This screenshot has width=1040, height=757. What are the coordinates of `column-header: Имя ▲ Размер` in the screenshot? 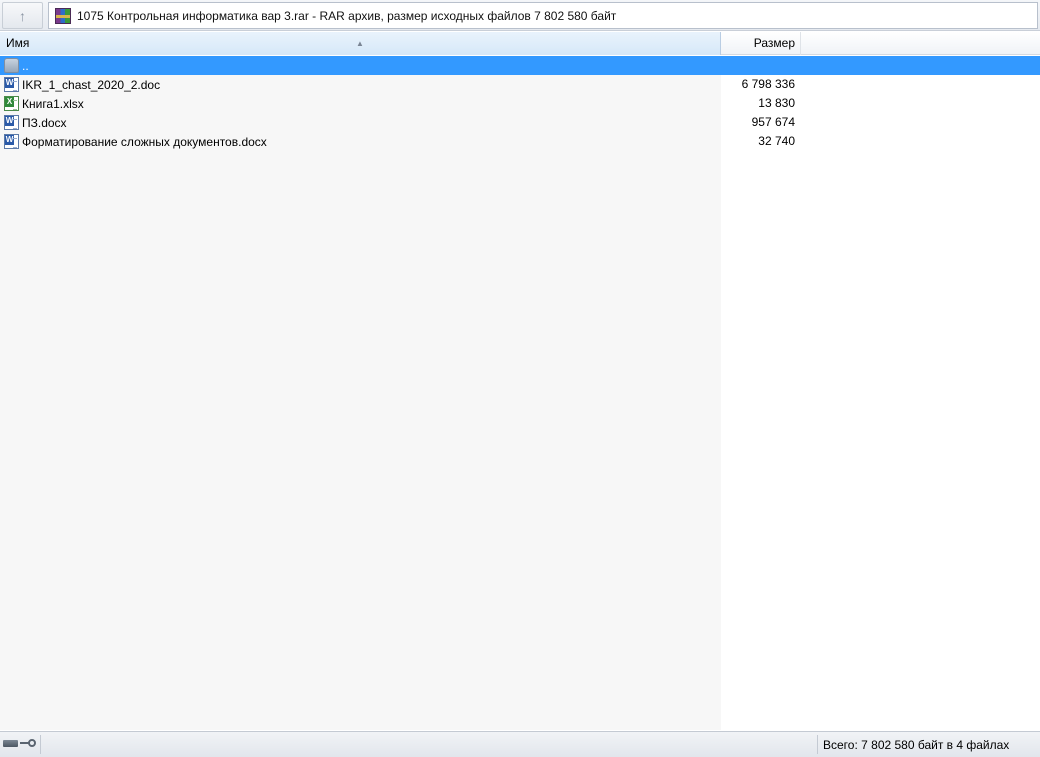 It's located at (520, 43).